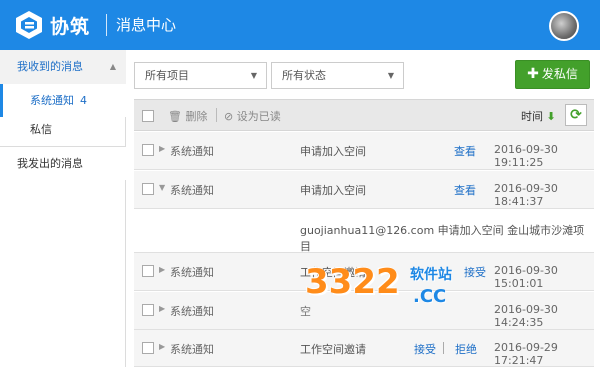 This screenshot has width=600, height=367. What do you see at coordinates (333, 349) in the screenshot?
I see `message-subject: 工作空间邀请` at bounding box center [333, 349].